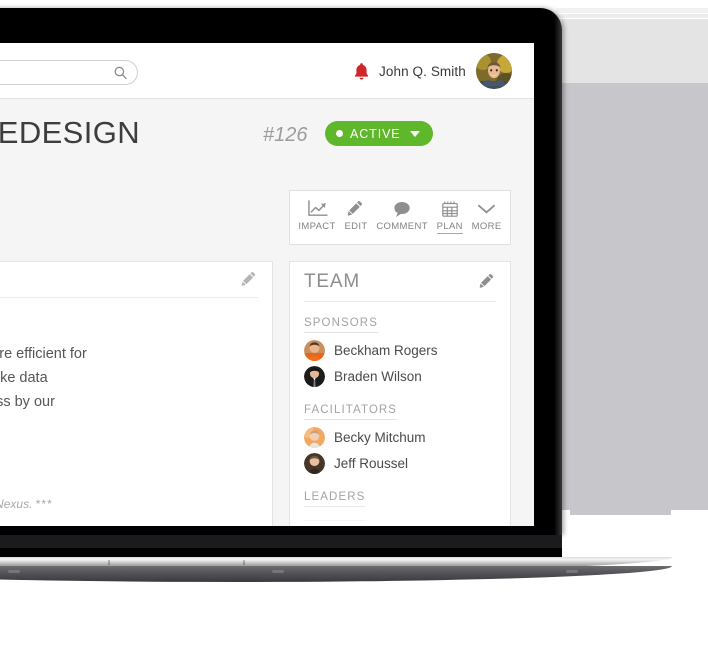  I want to click on team-member-name: Becky Mitchum, so click(380, 437).